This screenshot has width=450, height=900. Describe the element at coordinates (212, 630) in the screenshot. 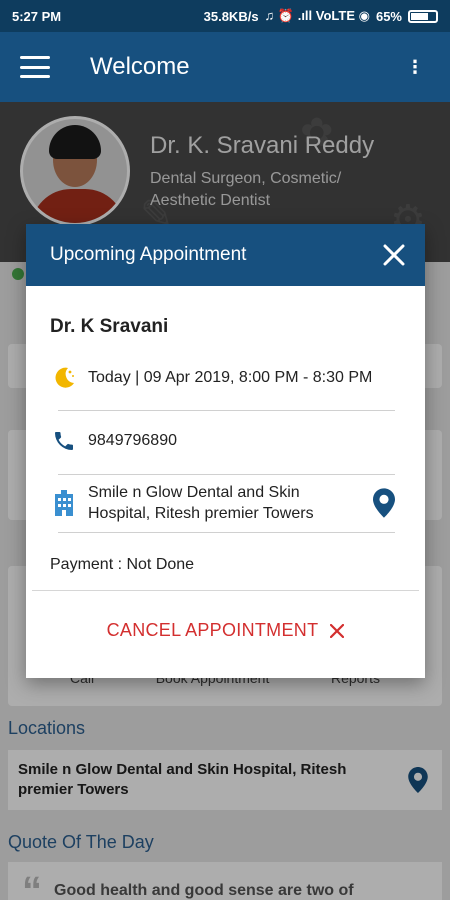

I see `cancel-appointment-label: CANCEL APPOINTMENT` at that location.